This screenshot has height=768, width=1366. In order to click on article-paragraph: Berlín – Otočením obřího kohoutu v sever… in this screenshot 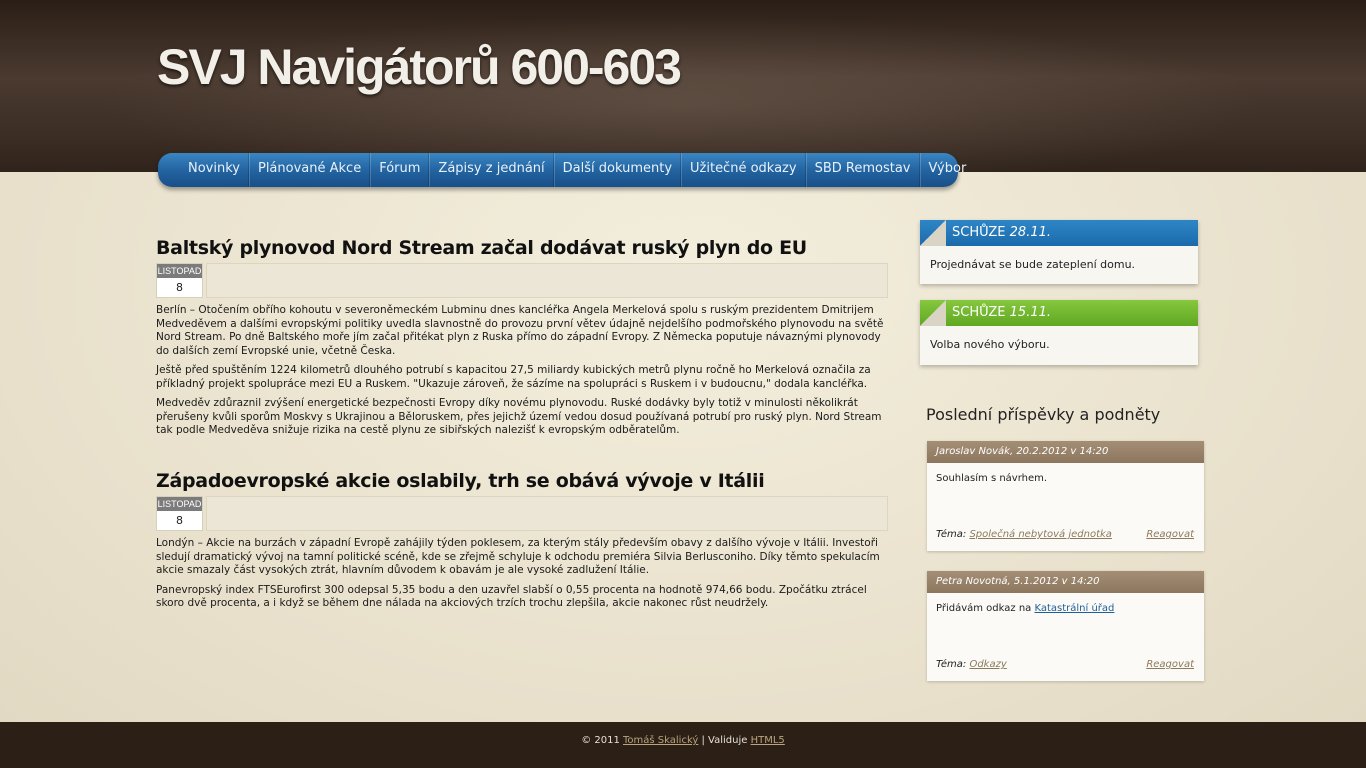, I will do `click(520, 330)`.